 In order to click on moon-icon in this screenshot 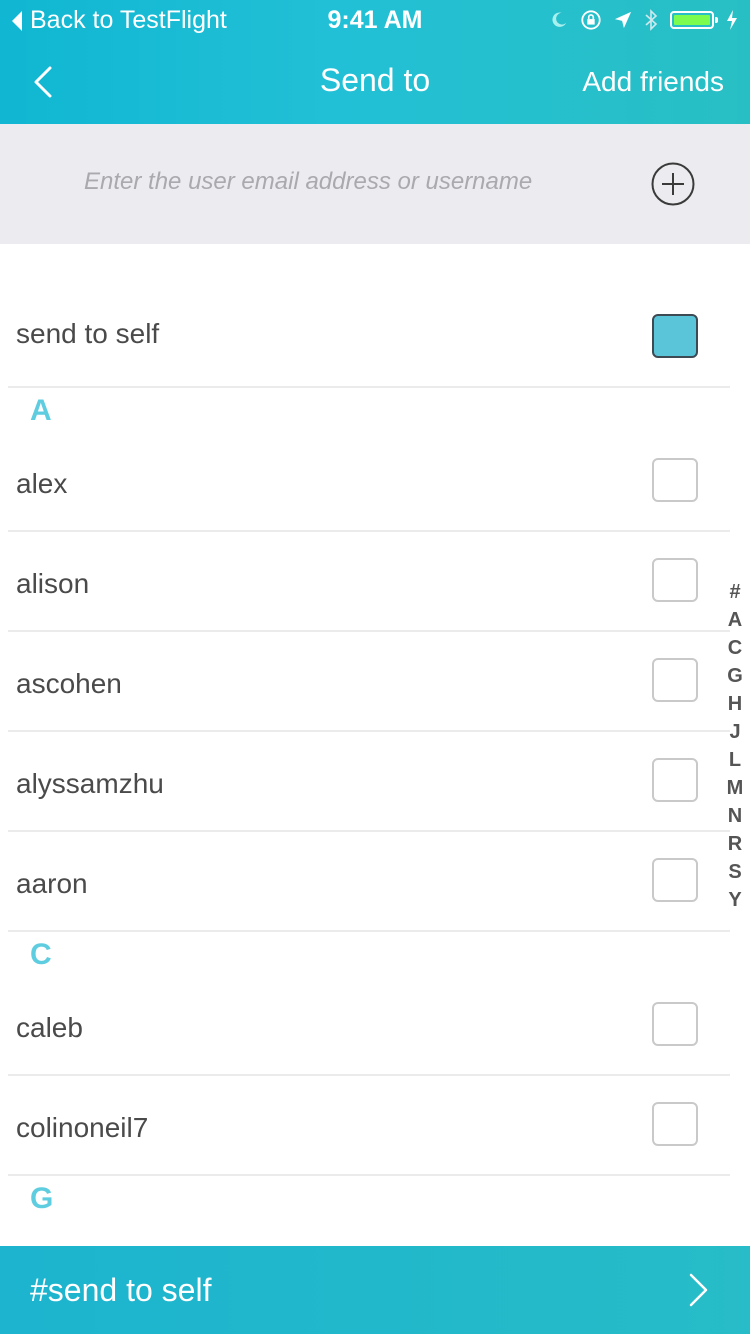, I will do `click(559, 19)`.